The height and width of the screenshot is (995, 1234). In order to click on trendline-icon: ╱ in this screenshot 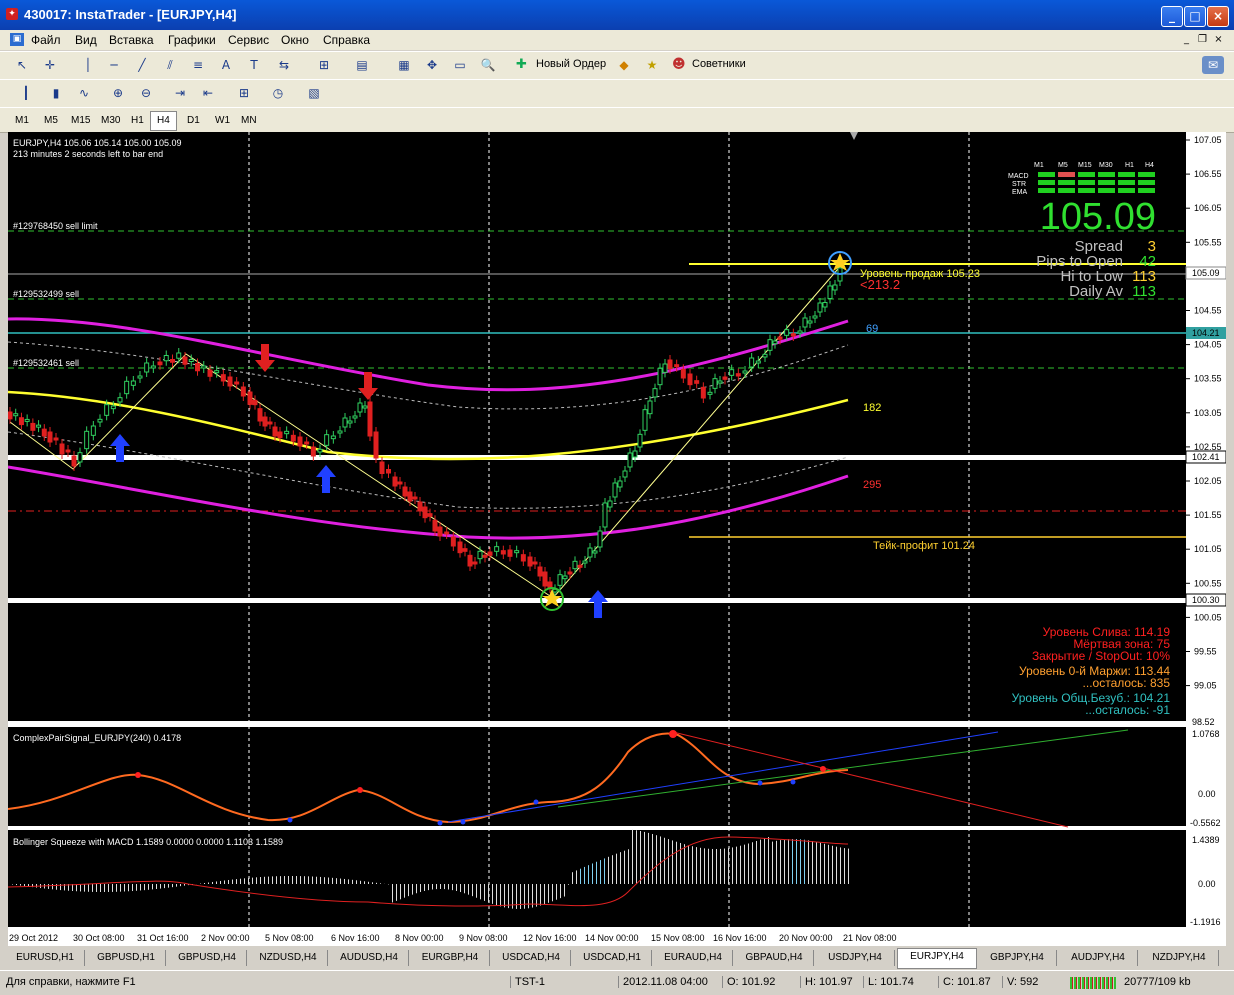, I will do `click(142, 65)`.